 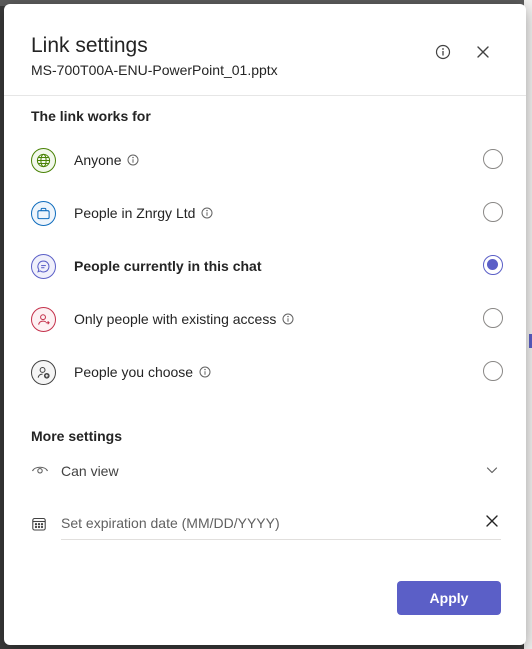 I want to click on file-name: MS-700T00A-ENU-PowerPoint_01.pptx, so click(x=154, y=70).